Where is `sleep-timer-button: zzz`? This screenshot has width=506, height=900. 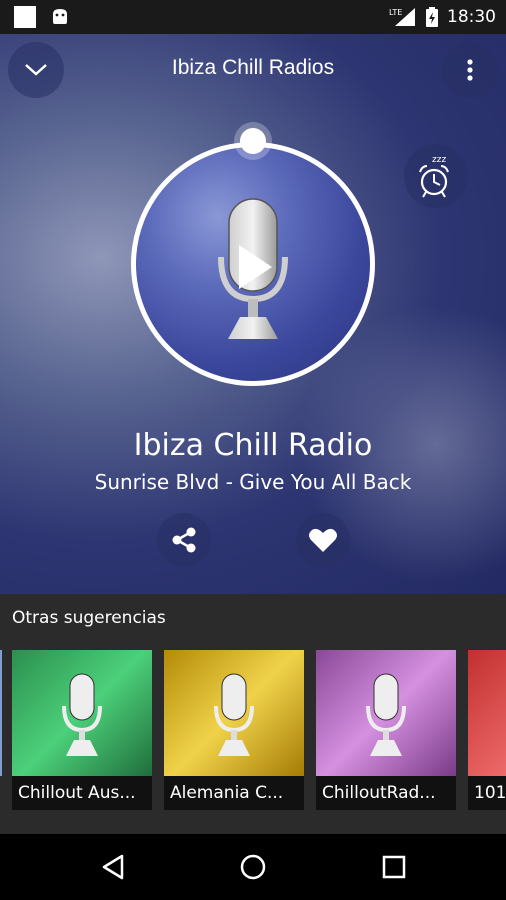 sleep-timer-button: zzz is located at coordinates (436, 176).